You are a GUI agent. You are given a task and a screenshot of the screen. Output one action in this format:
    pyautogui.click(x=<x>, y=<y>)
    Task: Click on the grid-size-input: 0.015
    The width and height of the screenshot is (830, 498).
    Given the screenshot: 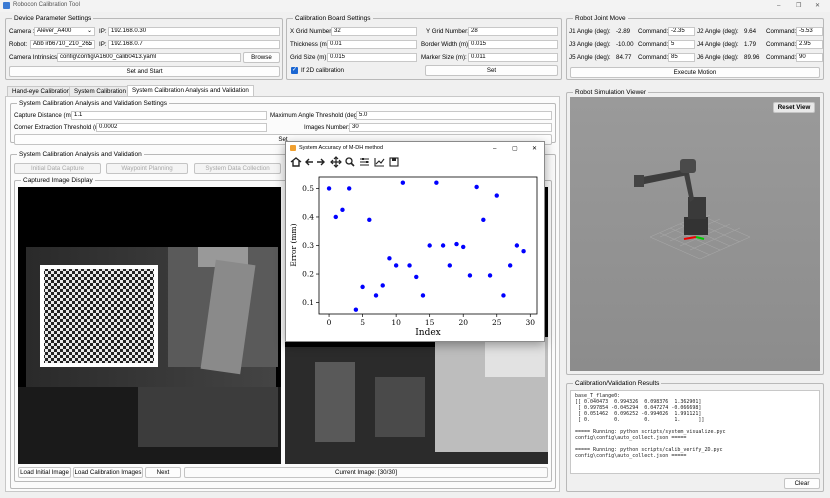 What is the action you would take?
    pyautogui.click(x=372, y=57)
    